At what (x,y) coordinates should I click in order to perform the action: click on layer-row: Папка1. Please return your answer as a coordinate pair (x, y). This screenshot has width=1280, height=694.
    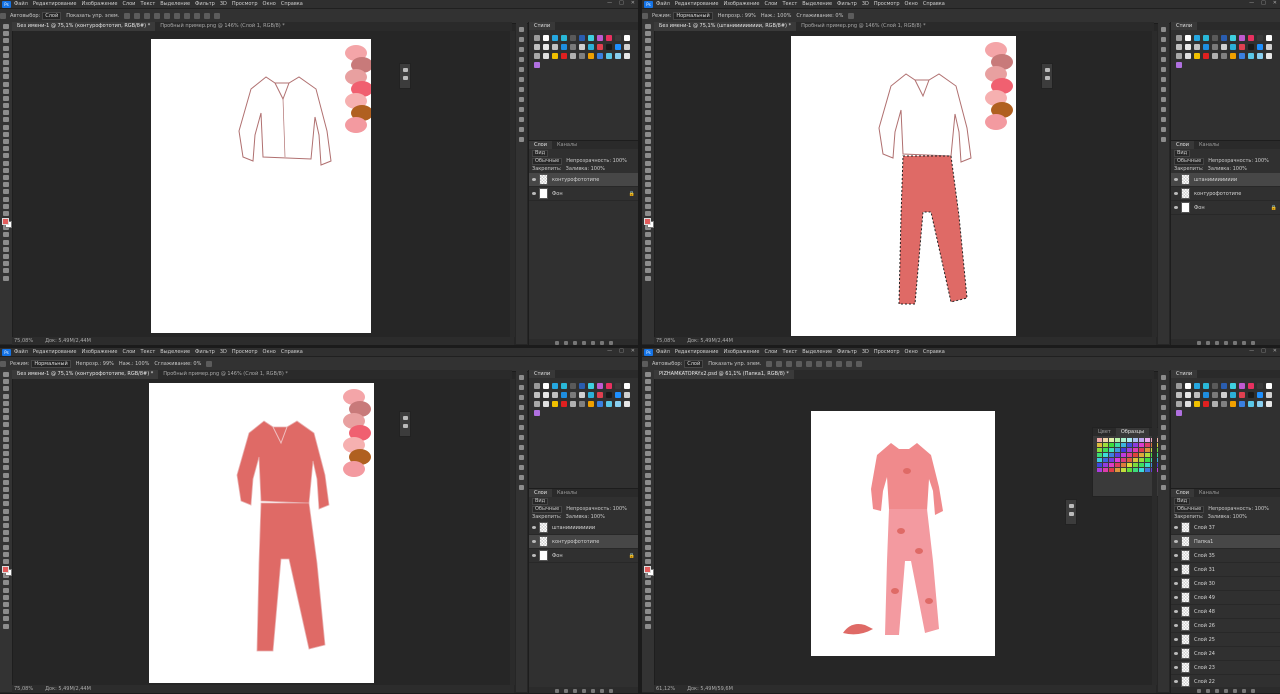
    Looking at the image, I should click on (1225, 542).